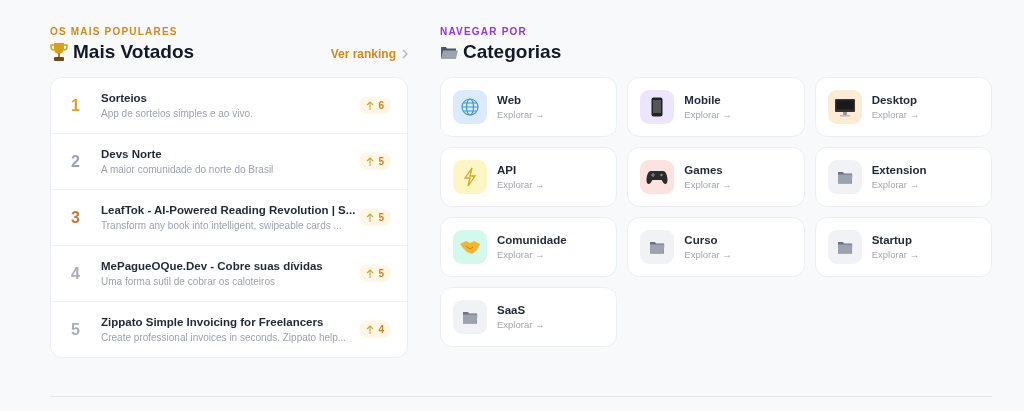  What do you see at coordinates (892, 240) in the screenshot?
I see `category-name: Startup` at bounding box center [892, 240].